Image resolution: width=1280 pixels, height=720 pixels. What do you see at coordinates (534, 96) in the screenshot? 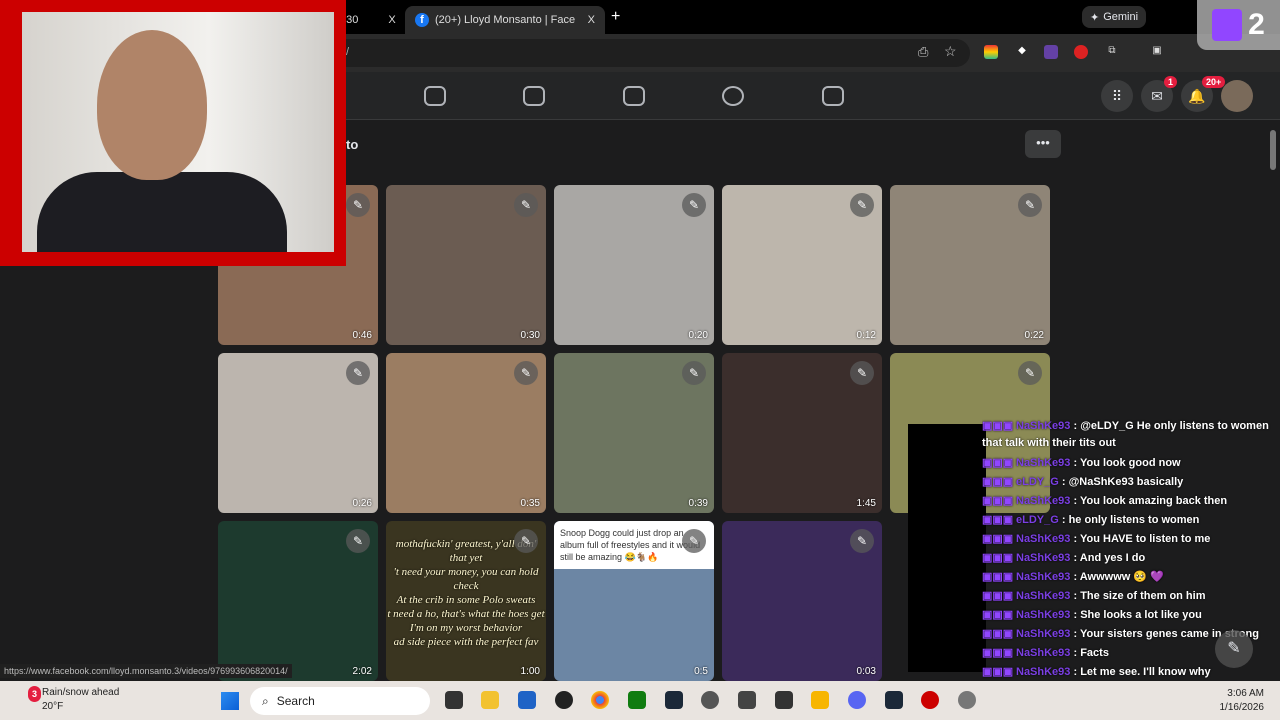
I see `video-icon` at bounding box center [534, 96].